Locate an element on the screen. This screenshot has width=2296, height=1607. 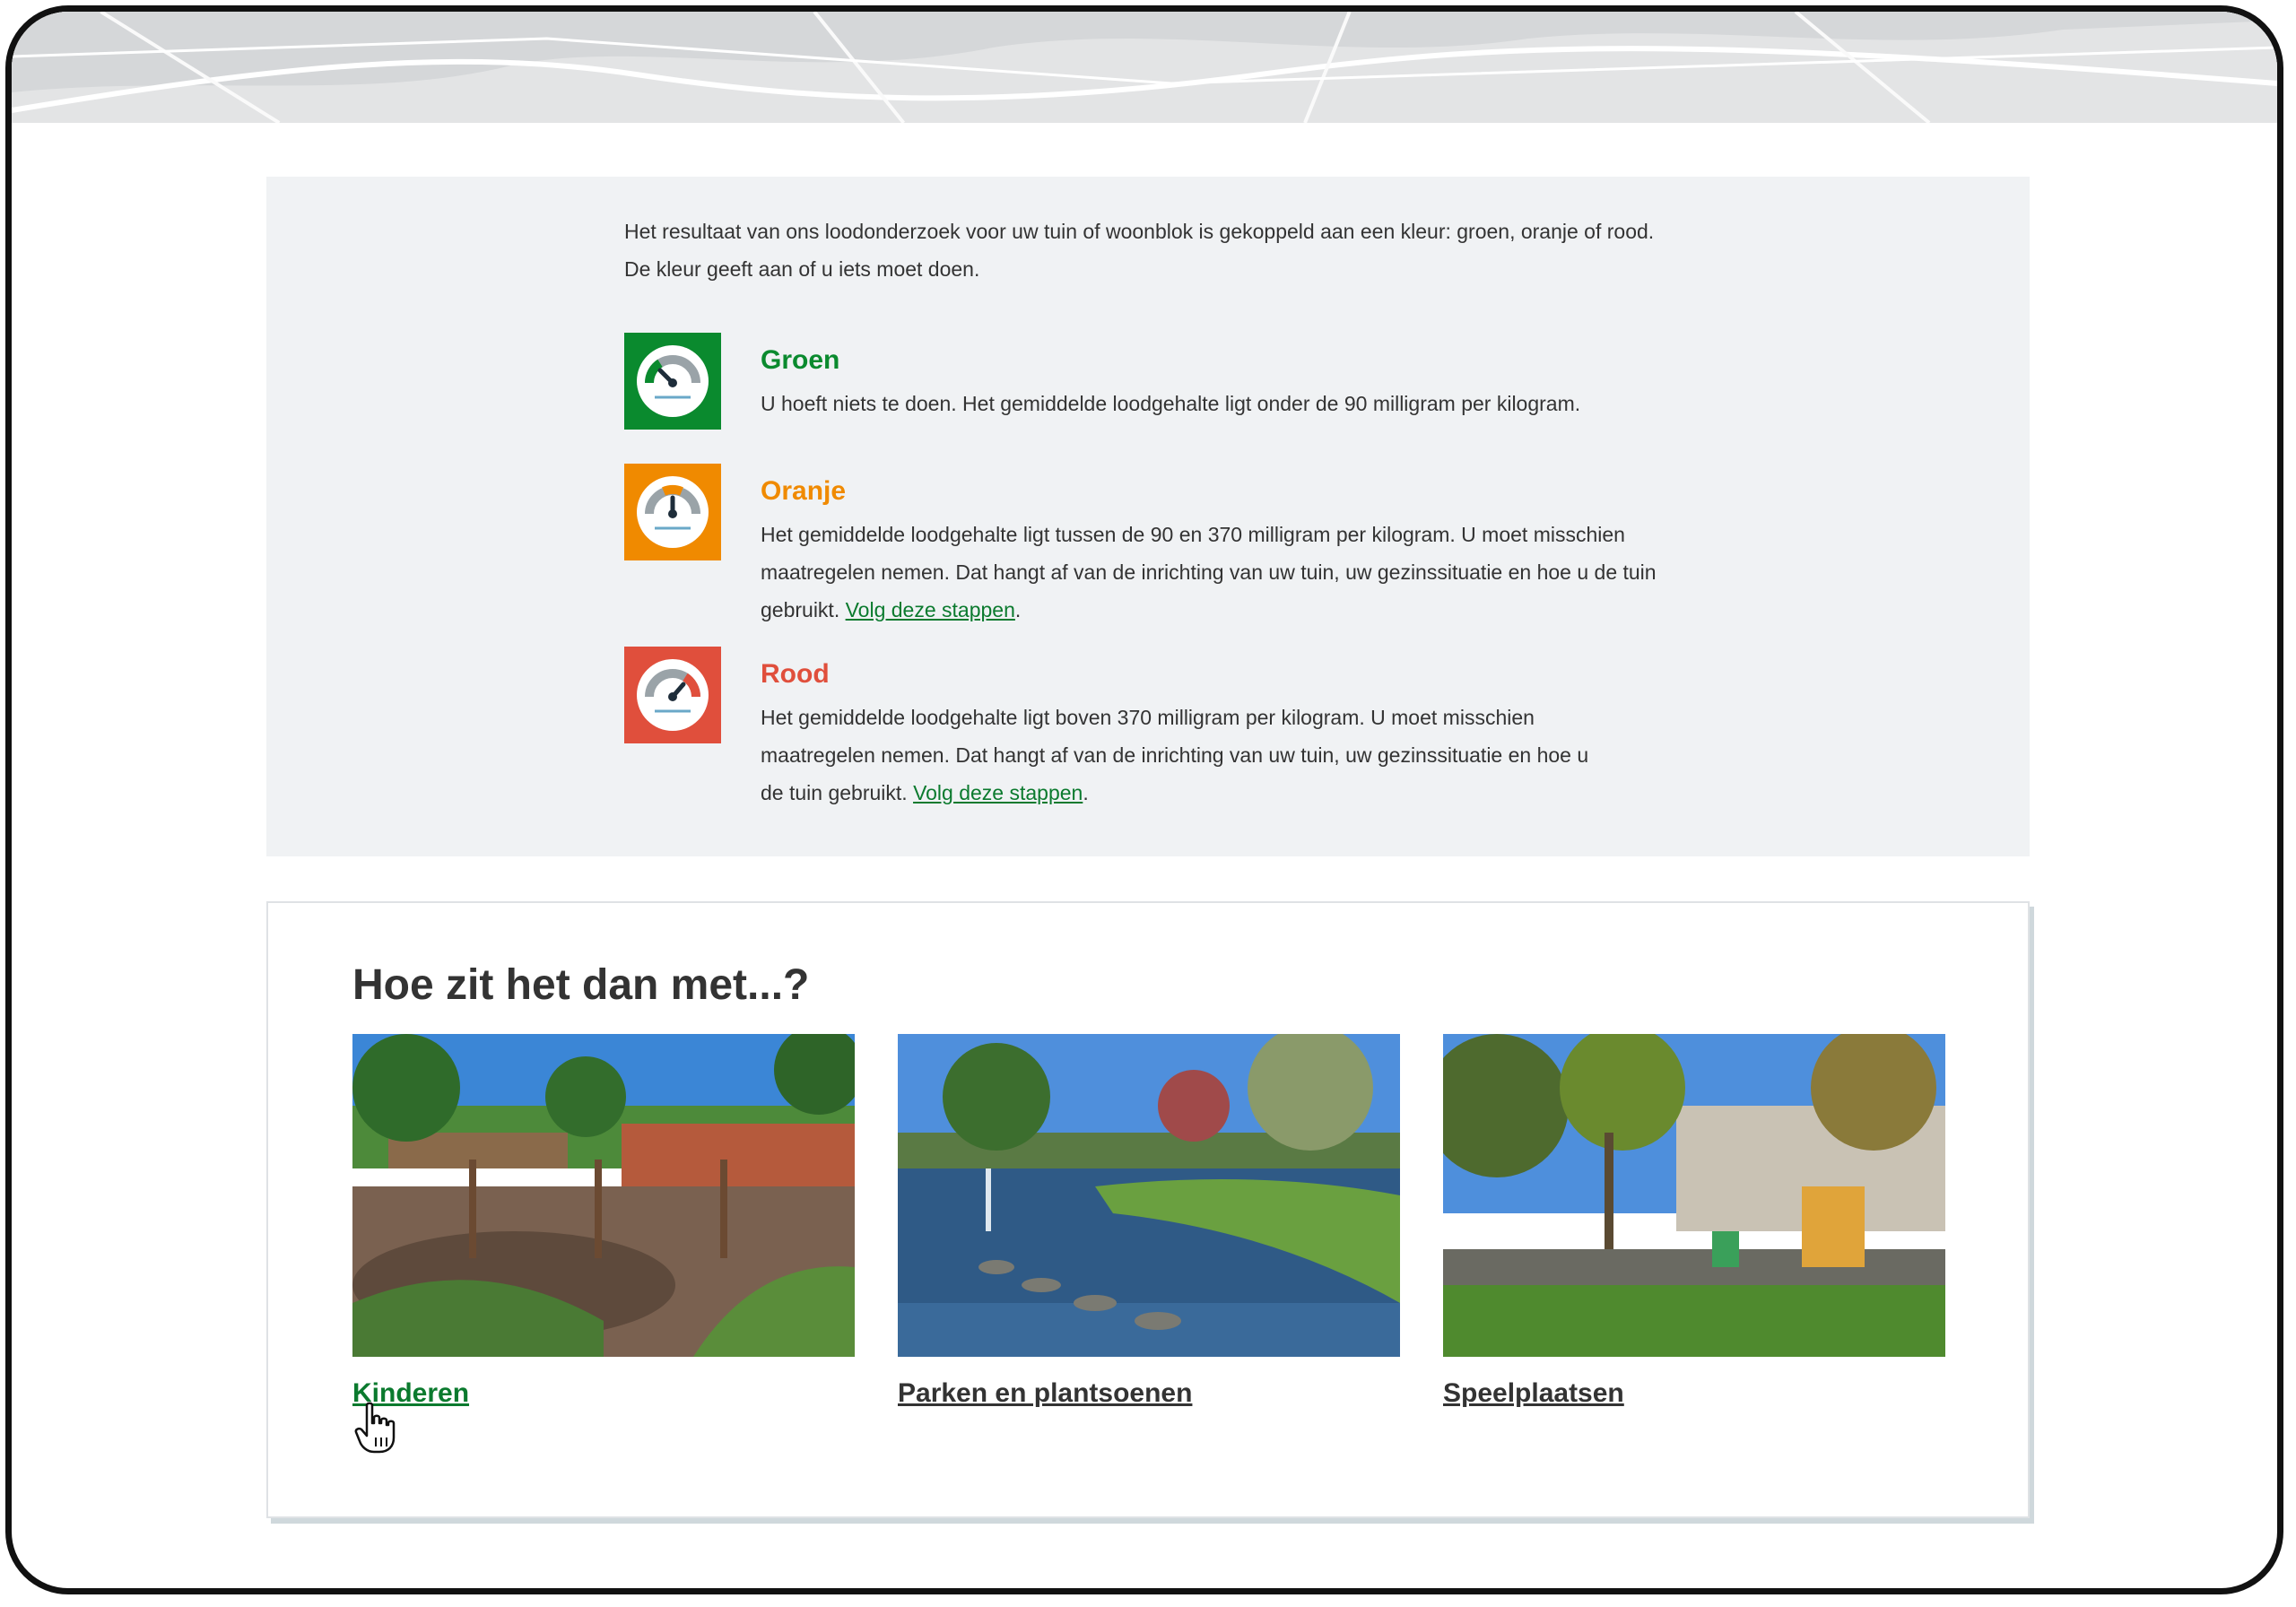
tile-parken: Parken en plantsoenen is located at coordinates (1149, 1221).